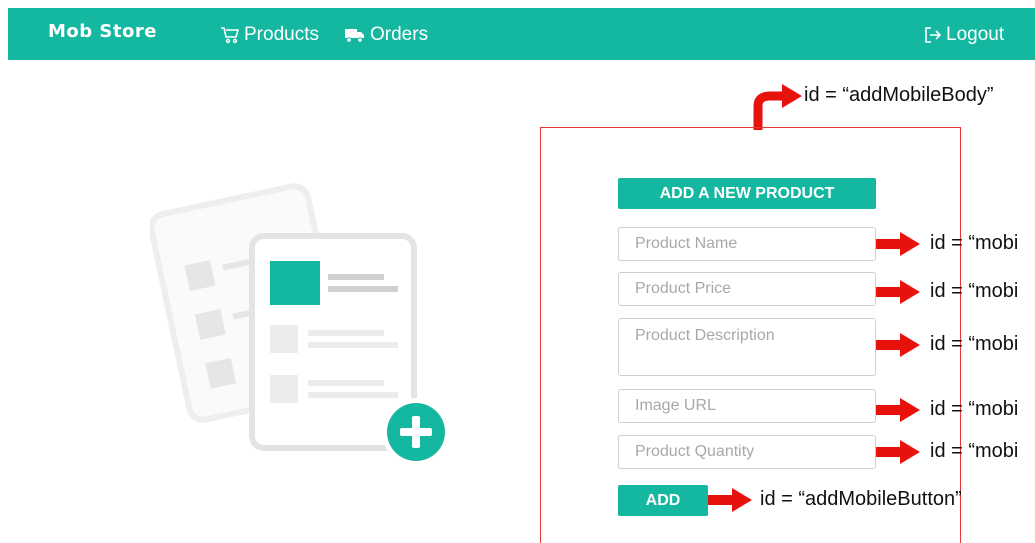  What do you see at coordinates (974, 243) in the screenshot?
I see `name-id-annotation: id = “mobi` at bounding box center [974, 243].